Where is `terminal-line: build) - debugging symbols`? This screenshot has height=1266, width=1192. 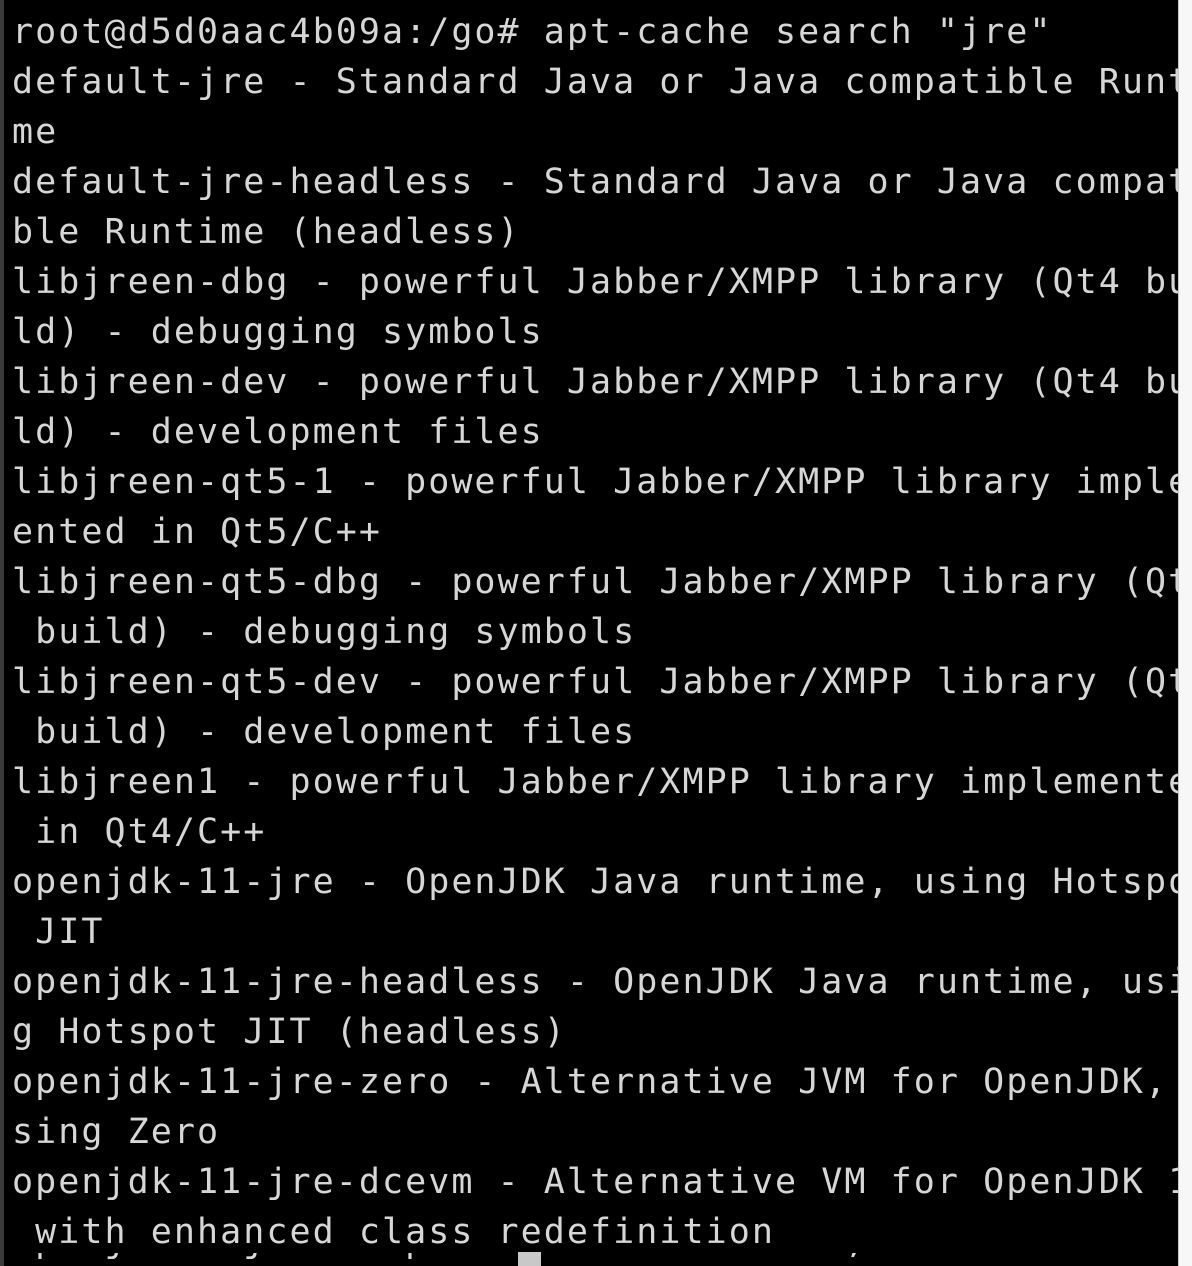 terminal-line: build) - debugging symbols is located at coordinates (324, 632).